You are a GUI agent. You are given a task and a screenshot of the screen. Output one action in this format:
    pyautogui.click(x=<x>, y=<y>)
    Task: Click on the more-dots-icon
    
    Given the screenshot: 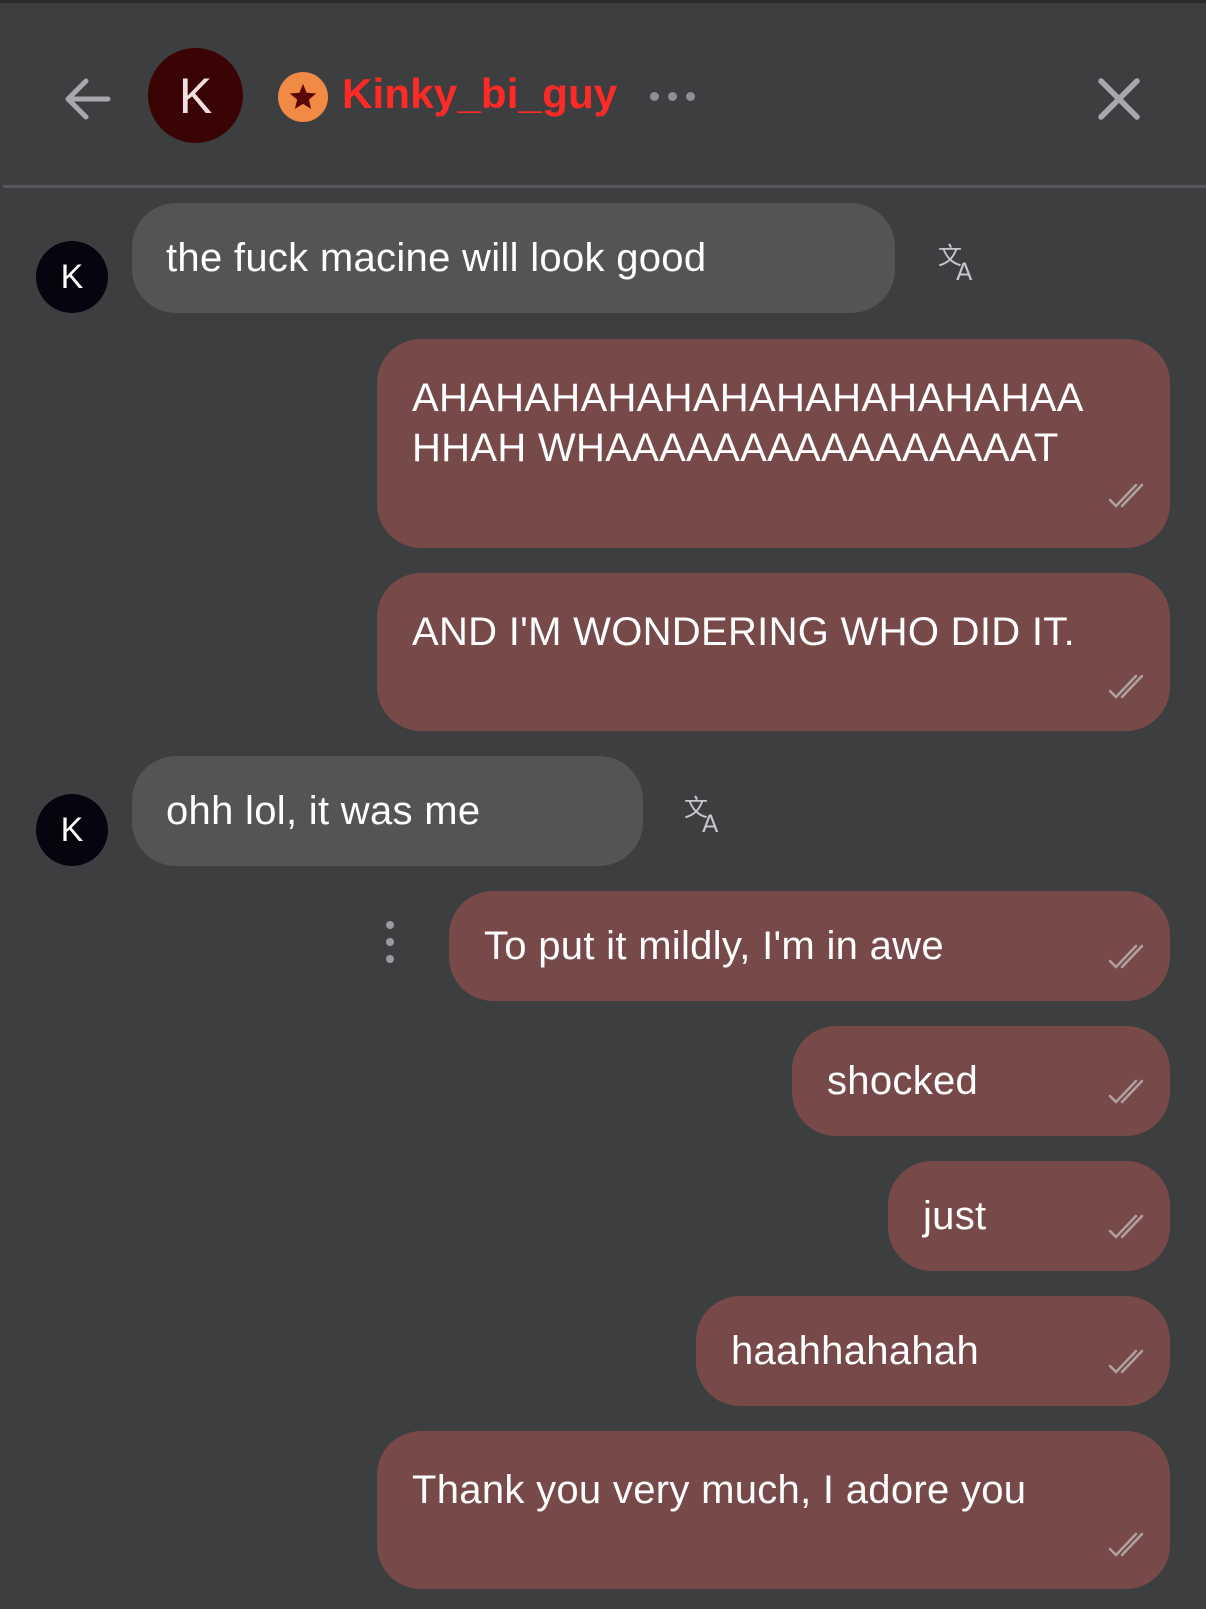 What is the action you would take?
    pyautogui.click(x=676, y=96)
    